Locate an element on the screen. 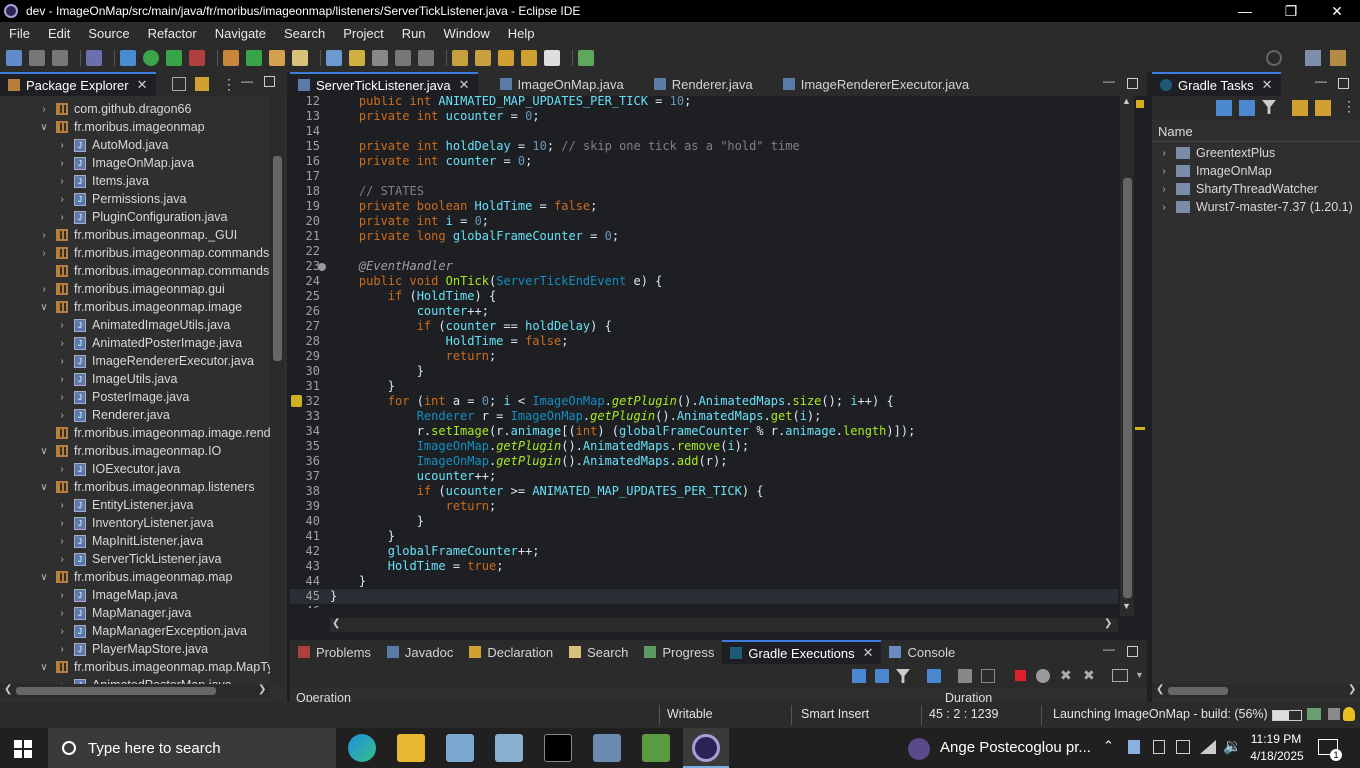 The height and width of the screenshot is (768, 1360). new-package-icon is located at coordinates (254, 58).